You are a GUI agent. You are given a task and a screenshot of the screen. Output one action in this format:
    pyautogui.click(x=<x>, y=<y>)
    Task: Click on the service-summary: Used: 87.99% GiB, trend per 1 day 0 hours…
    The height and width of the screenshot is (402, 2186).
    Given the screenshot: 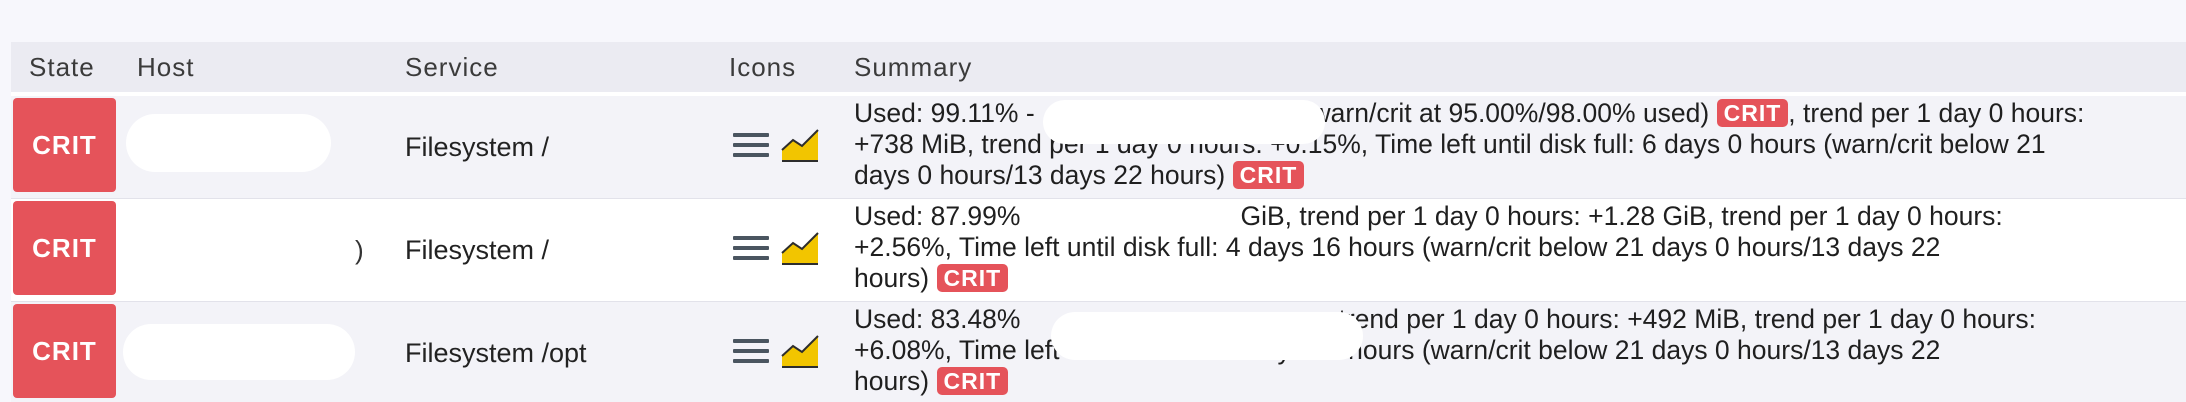 What is the action you would take?
    pyautogui.click(x=1519, y=247)
    